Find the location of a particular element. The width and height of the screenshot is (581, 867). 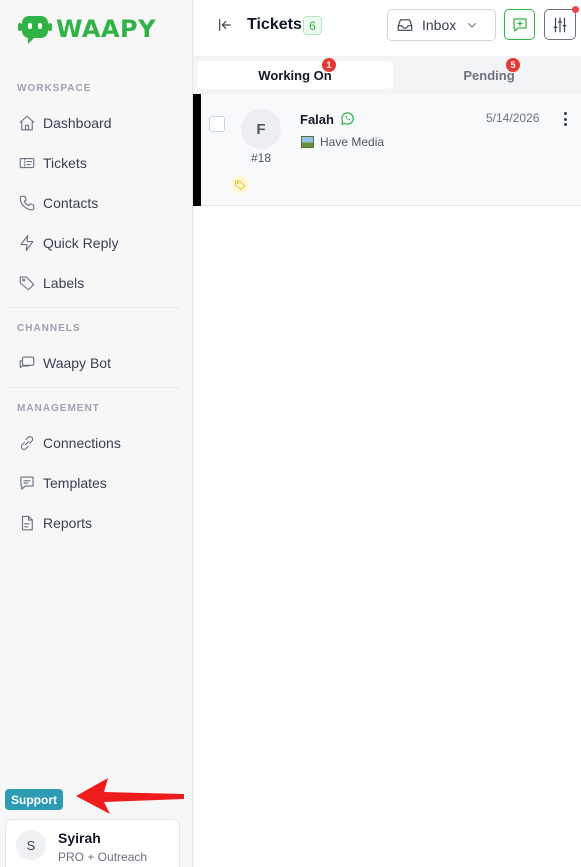

bot-chat-icon is located at coordinates (27, 363).